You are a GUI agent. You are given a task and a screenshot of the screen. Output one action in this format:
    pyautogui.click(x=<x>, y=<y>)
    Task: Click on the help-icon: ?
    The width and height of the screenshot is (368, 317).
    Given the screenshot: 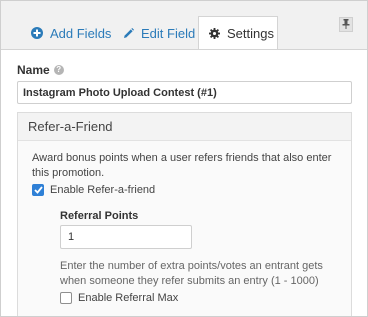 What is the action you would take?
    pyautogui.click(x=58, y=70)
    